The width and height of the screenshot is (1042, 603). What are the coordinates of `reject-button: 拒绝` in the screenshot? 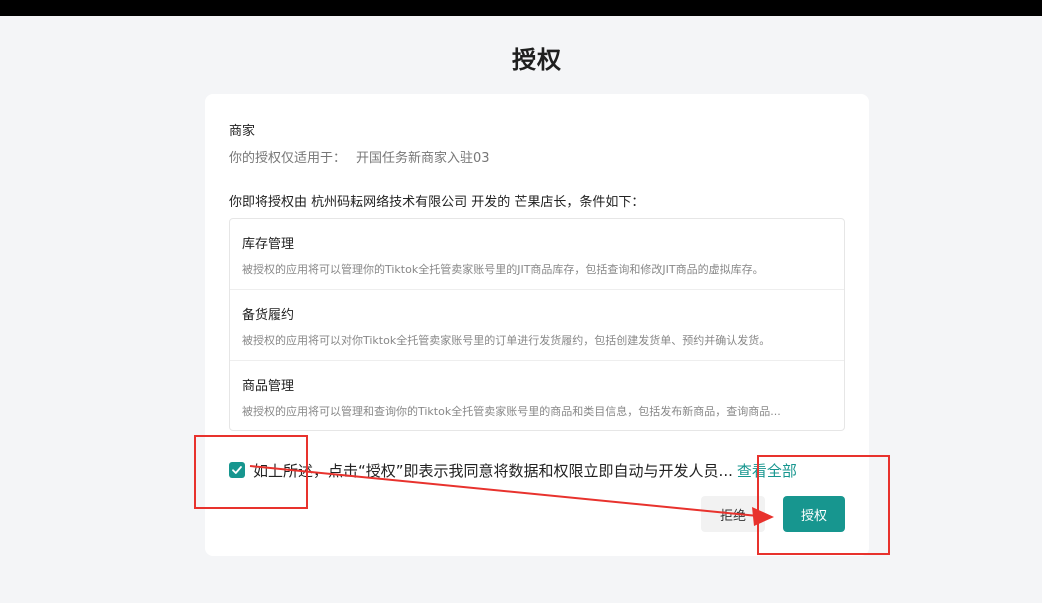 It's located at (733, 514).